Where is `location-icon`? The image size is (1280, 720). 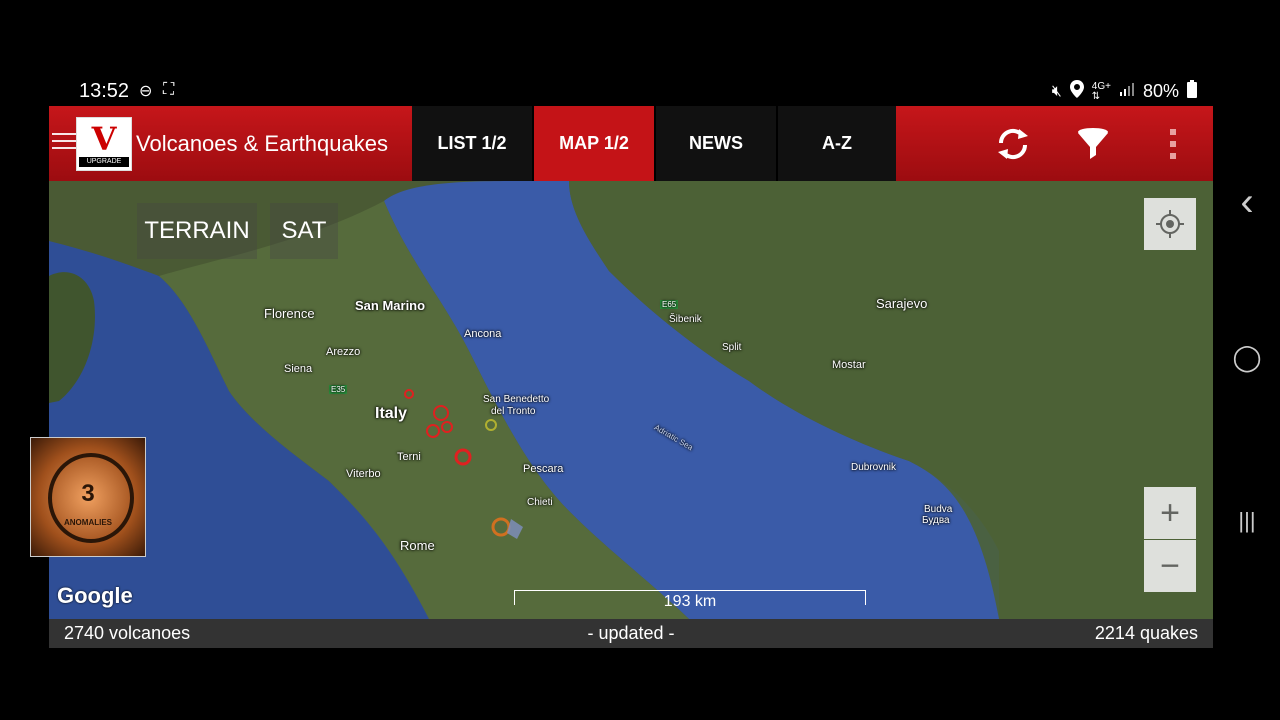
location-icon is located at coordinates (1076, 91).